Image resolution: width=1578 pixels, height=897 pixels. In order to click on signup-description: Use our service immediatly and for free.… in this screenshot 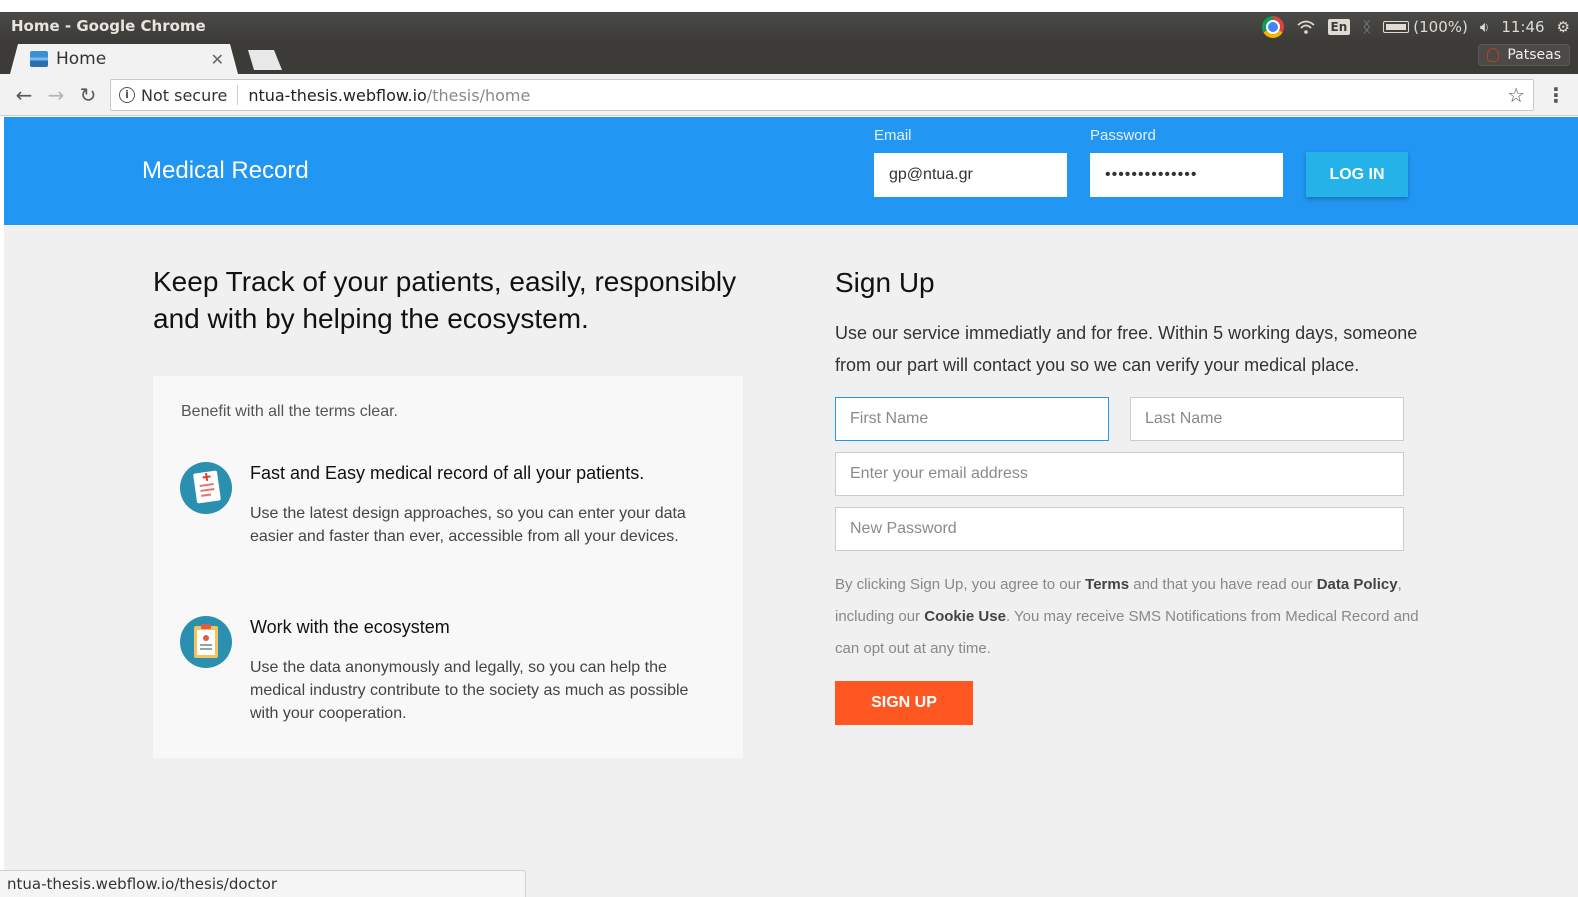, I will do `click(1126, 349)`.